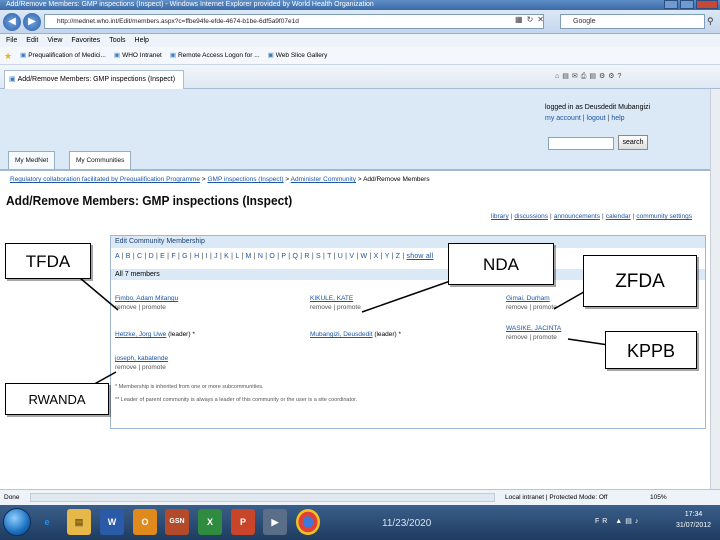 The image size is (720, 540). I want to click on clock-date: 31/07/2012, so click(694, 525).